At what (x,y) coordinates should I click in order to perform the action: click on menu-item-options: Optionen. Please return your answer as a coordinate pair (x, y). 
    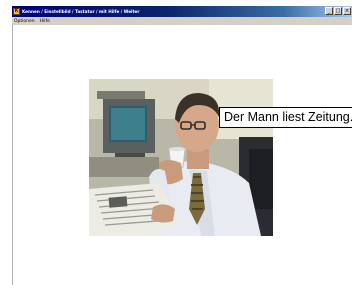
    Looking at the image, I should click on (24, 21).